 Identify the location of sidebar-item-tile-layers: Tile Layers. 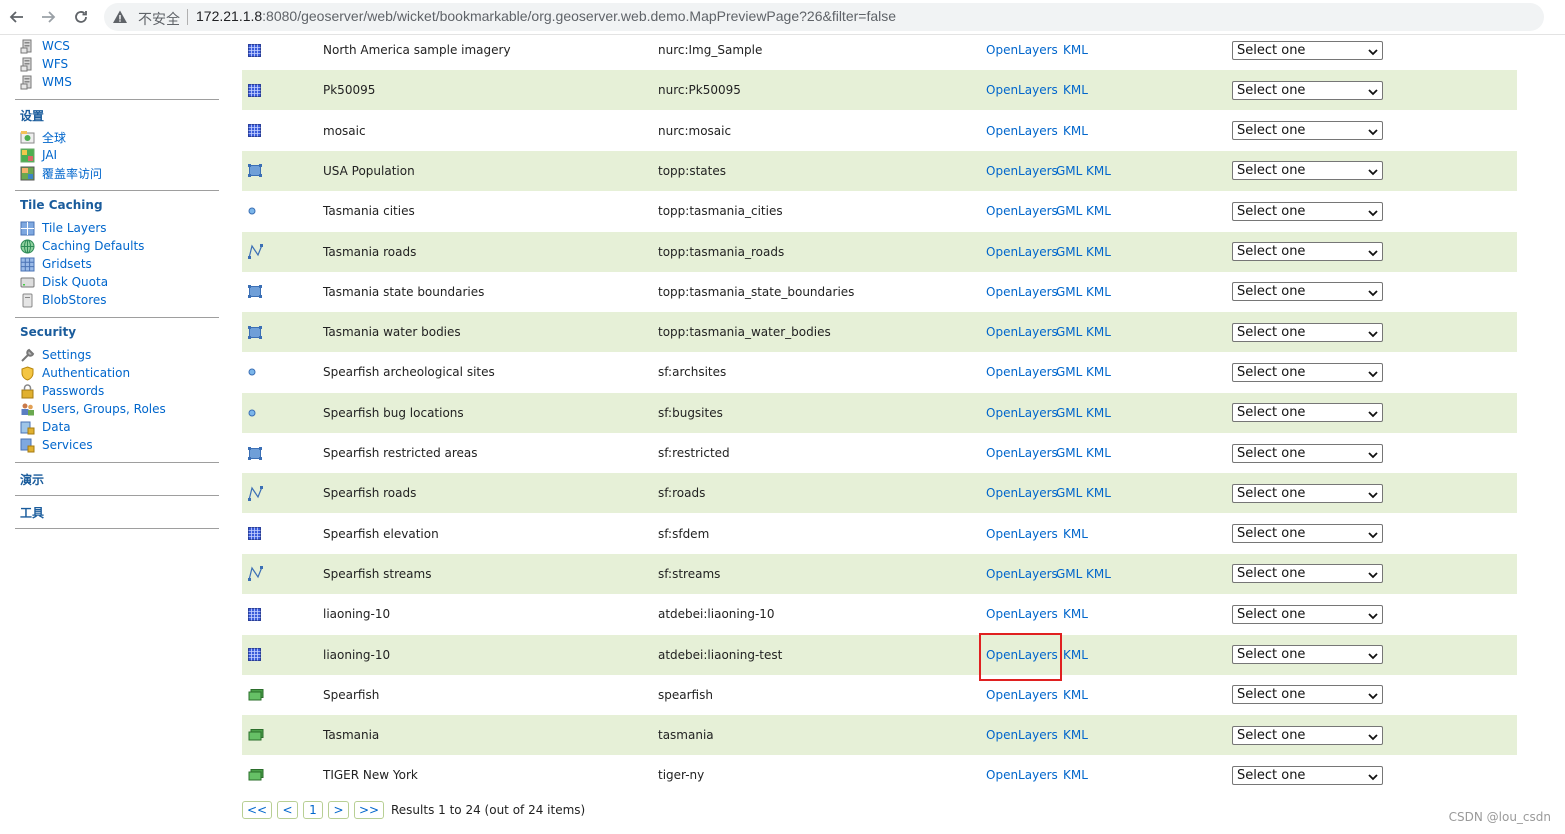
(63, 228).